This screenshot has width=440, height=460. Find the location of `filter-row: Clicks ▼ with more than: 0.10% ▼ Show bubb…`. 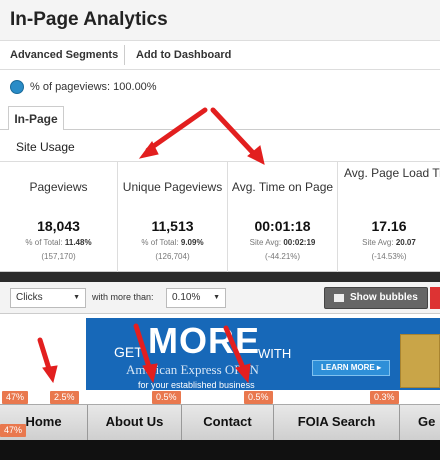

filter-row: Clicks ▼ with more than: 0.10% ▼ Show bubb… is located at coordinates (220, 298).